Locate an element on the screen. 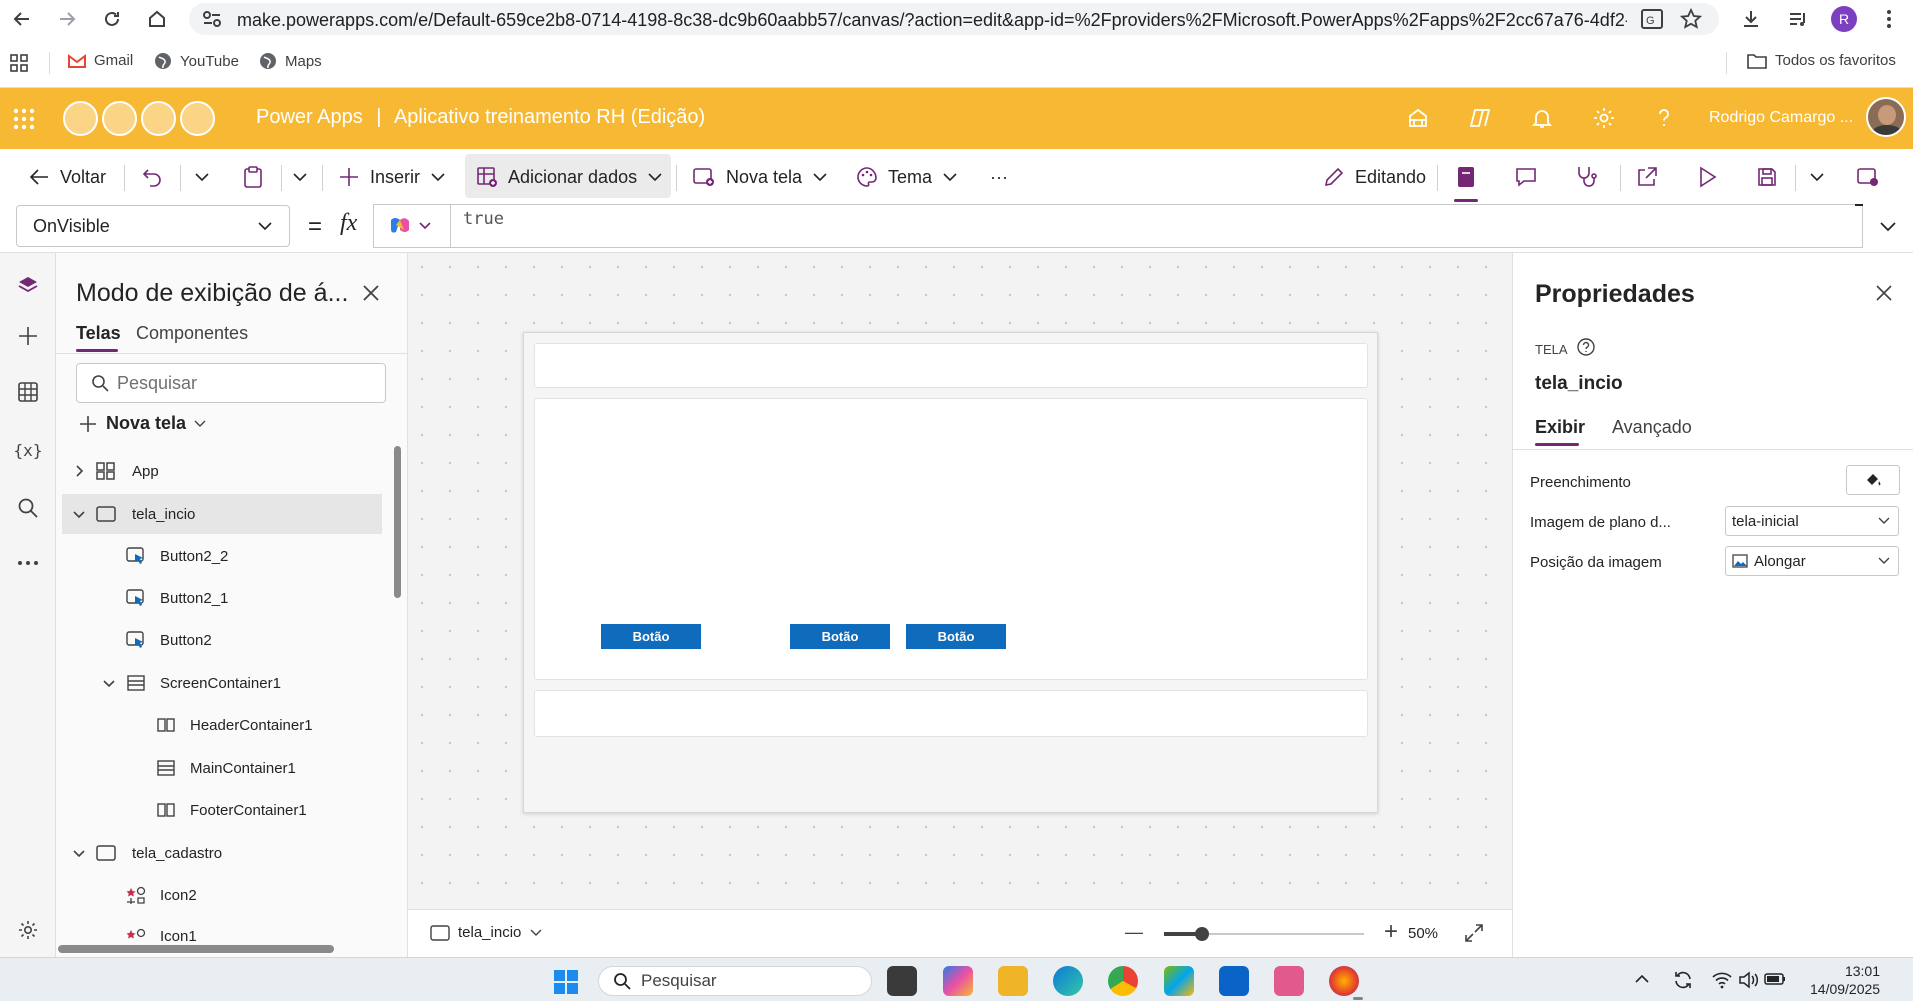  save-button is located at coordinates (1767, 177).